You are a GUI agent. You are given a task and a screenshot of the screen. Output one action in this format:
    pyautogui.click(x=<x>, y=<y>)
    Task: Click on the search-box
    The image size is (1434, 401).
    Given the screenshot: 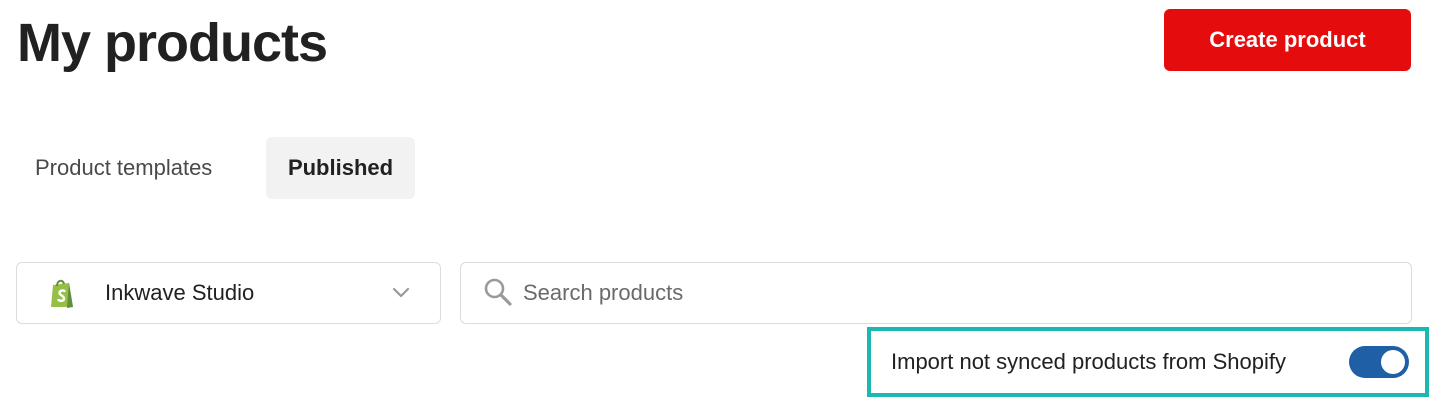 What is the action you would take?
    pyautogui.click(x=936, y=293)
    